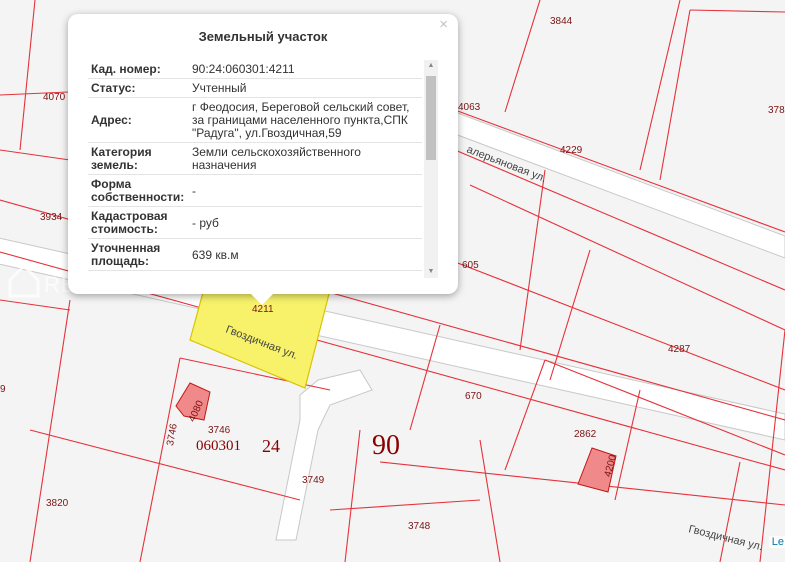 Image resolution: width=785 pixels, height=562 pixels. What do you see at coordinates (561, 21) in the screenshot?
I see `plot-number: 3844` at bounding box center [561, 21].